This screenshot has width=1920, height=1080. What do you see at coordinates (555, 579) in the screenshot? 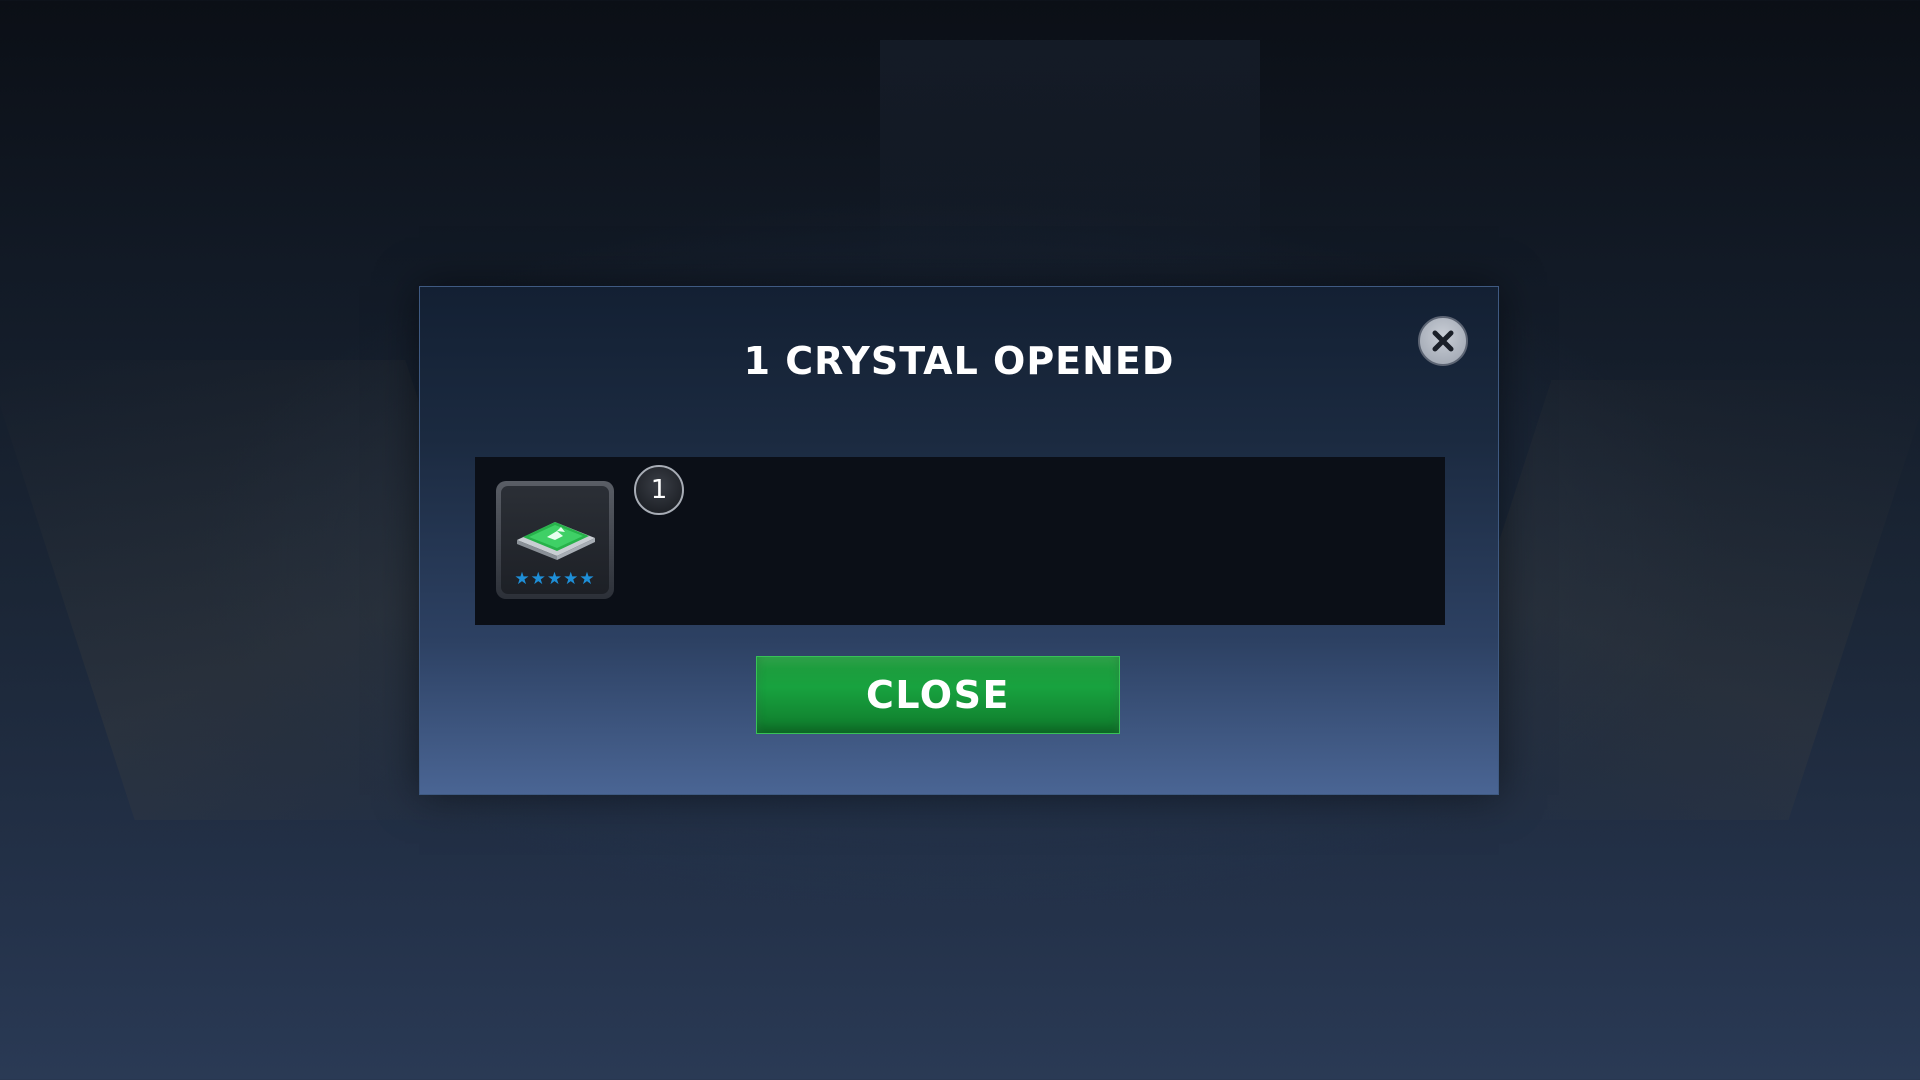
I see `star-rating: ★★★★★` at bounding box center [555, 579].